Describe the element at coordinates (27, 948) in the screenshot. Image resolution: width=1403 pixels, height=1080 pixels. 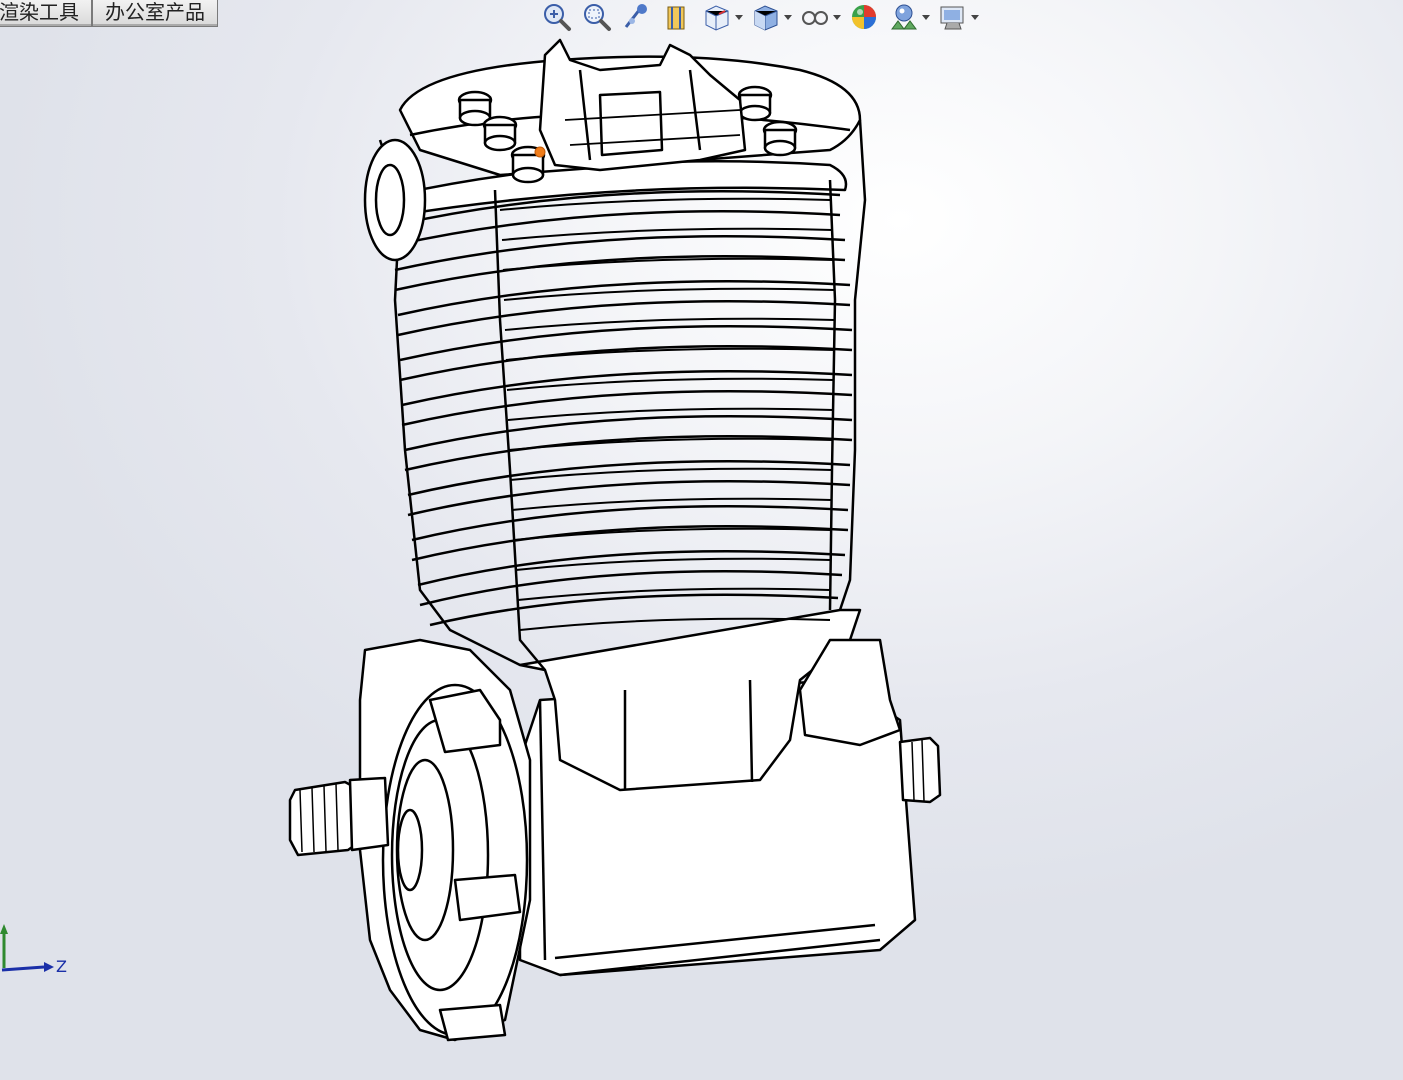
I see `coordinate-triad` at that location.